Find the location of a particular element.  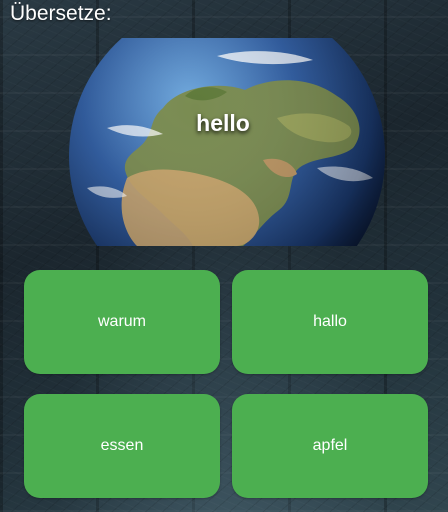

word-to-translate: hello is located at coordinates (223, 123).